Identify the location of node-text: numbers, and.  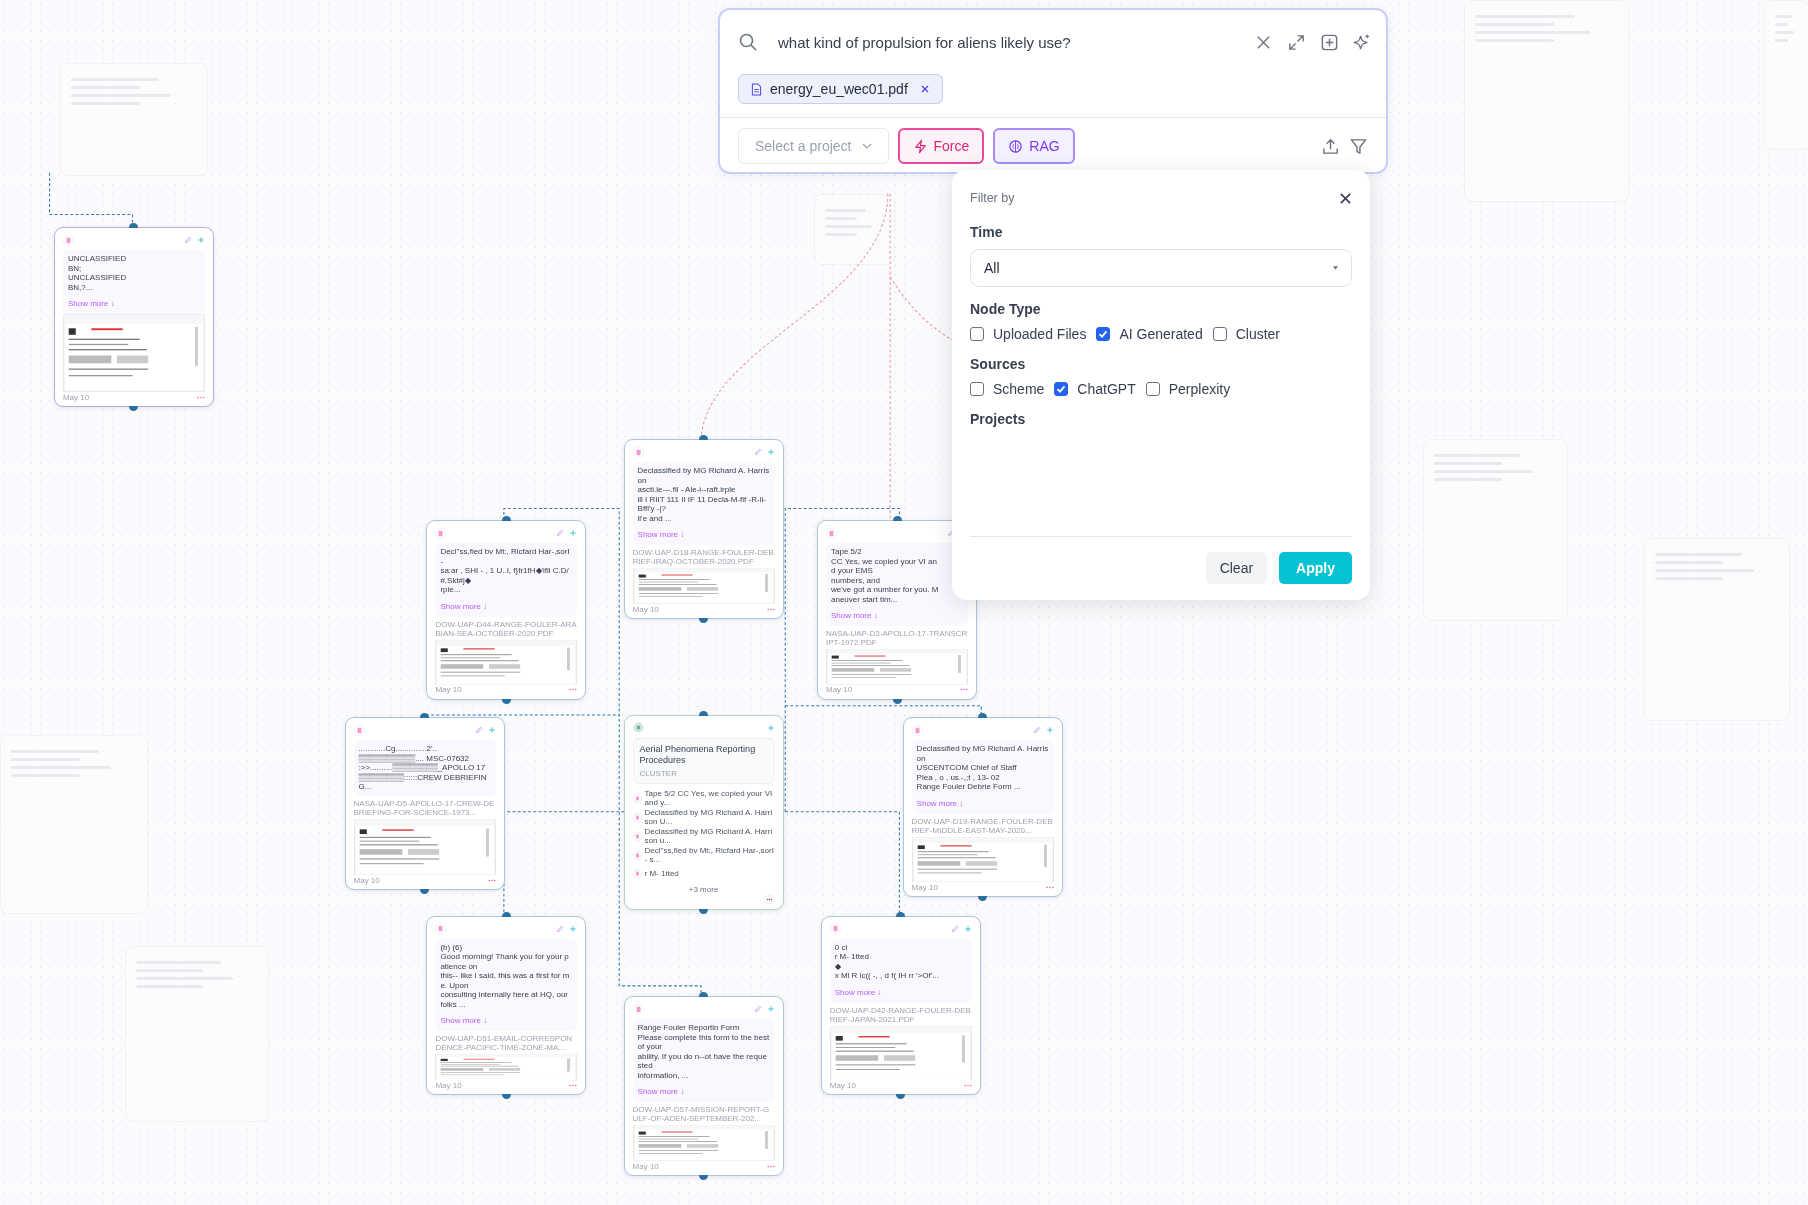
(856, 580).